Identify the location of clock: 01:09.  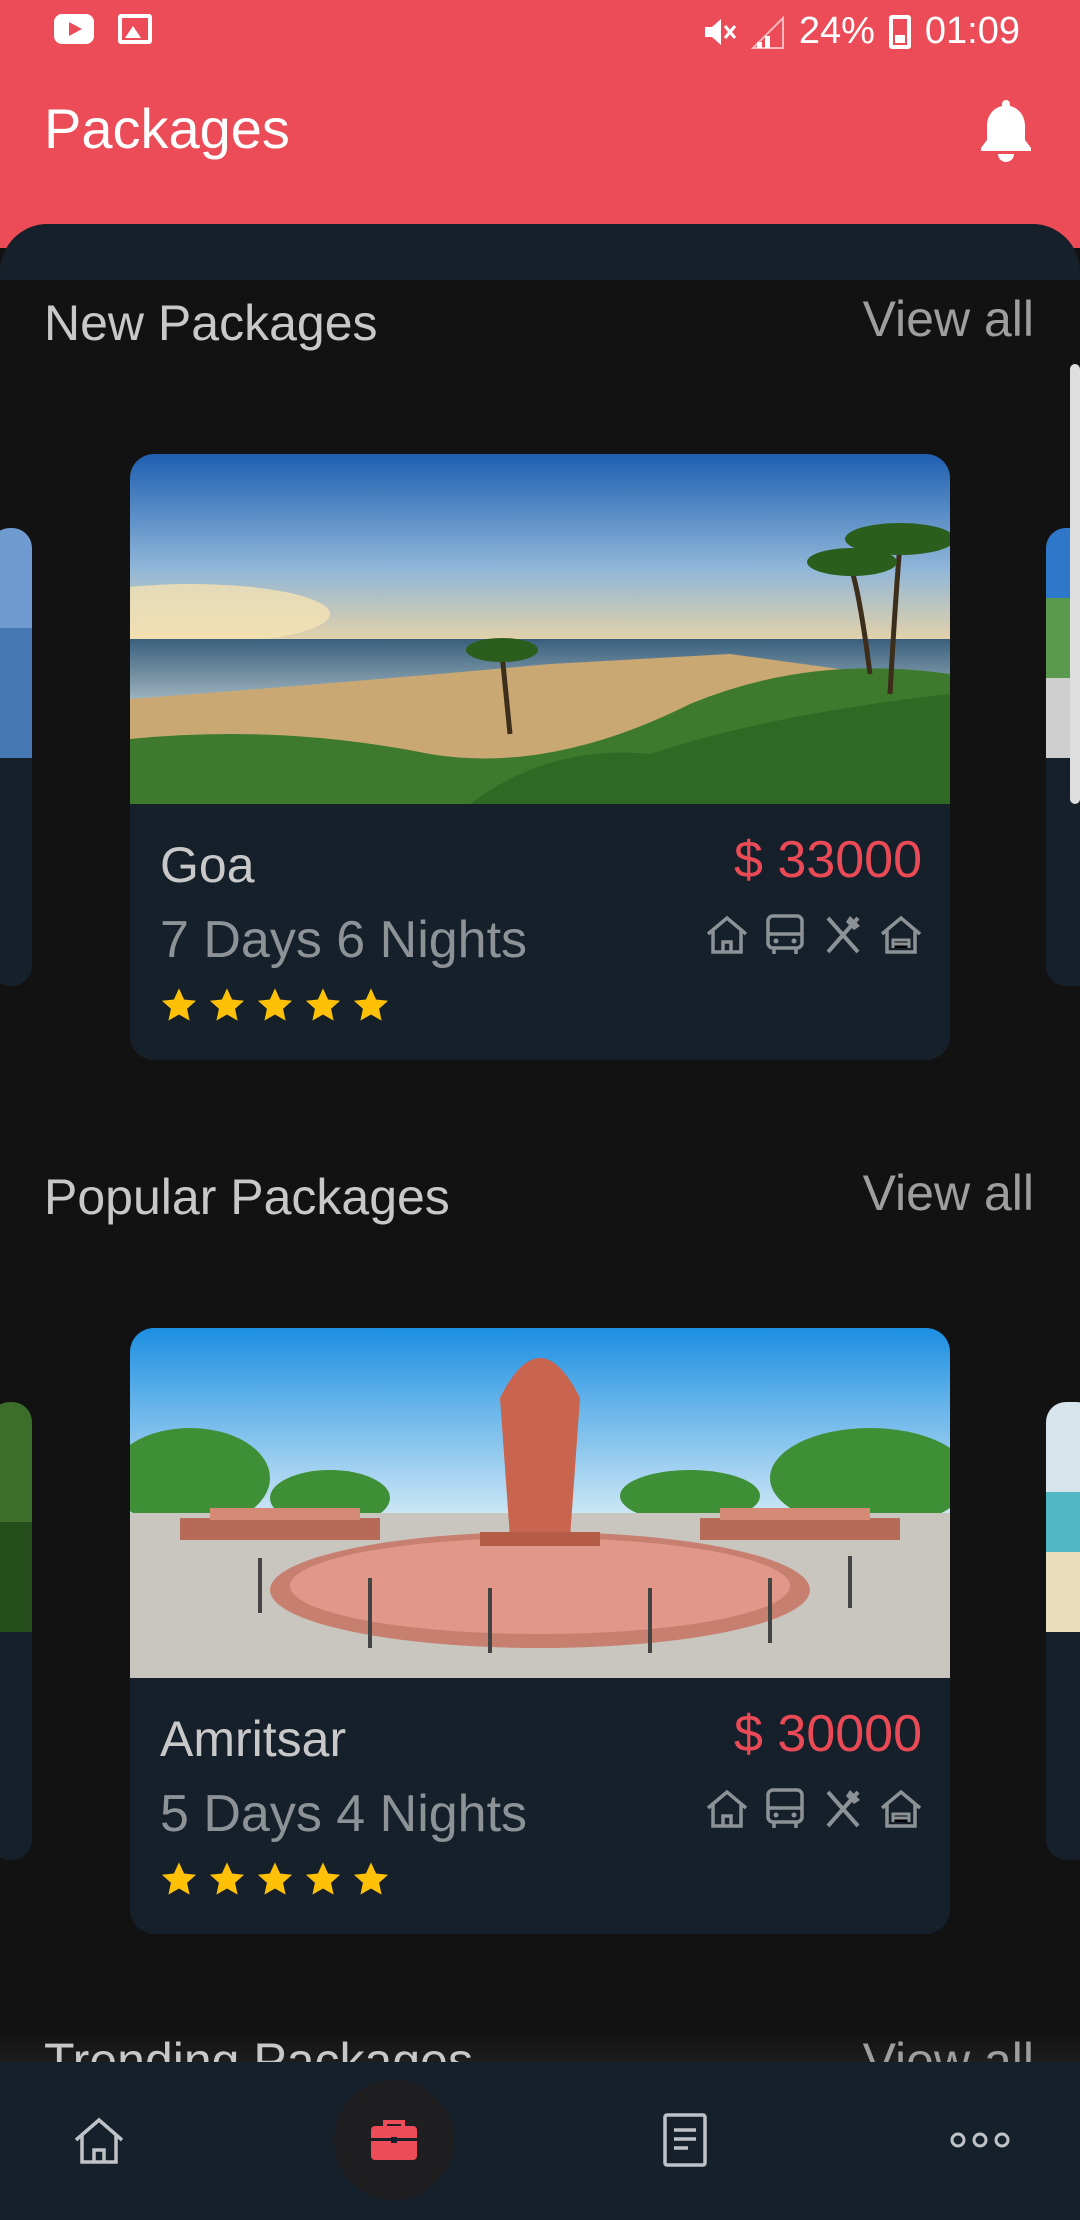
(972, 31).